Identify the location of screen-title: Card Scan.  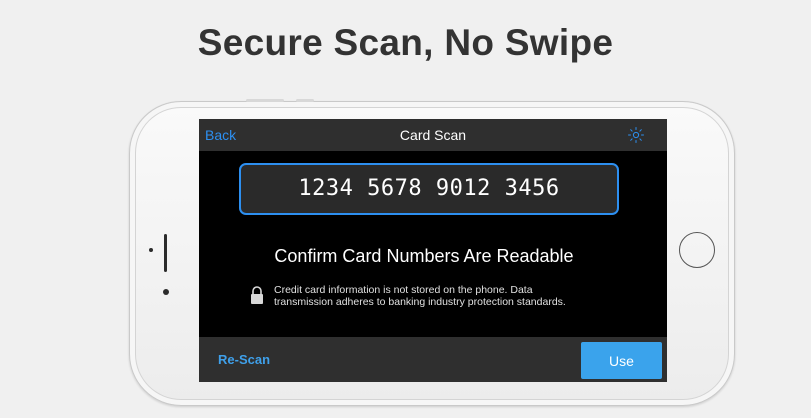
(433, 135).